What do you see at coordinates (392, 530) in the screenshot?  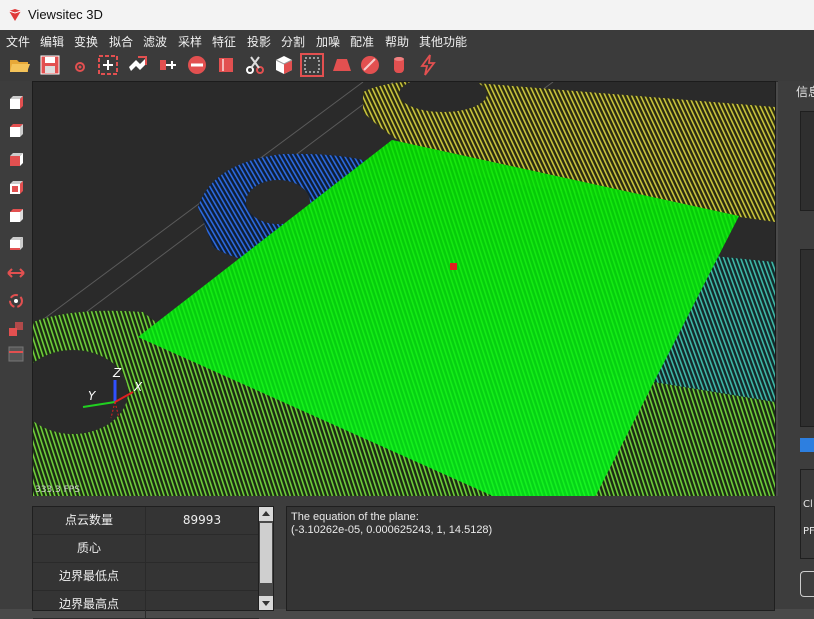 I see `console-line: (-3.10262e-05, 0.000625243, 1, 14.5128)` at bounding box center [392, 530].